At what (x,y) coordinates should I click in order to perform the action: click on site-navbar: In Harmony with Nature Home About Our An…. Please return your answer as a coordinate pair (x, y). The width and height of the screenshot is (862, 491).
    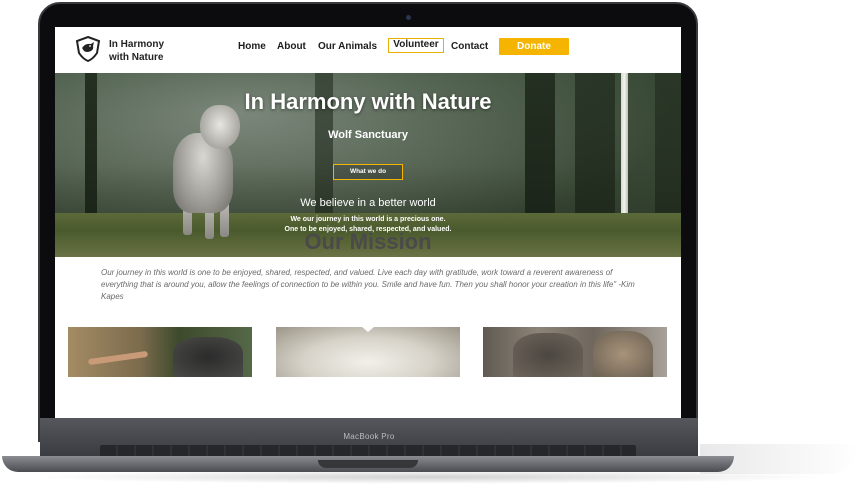
    Looking at the image, I should click on (368, 50).